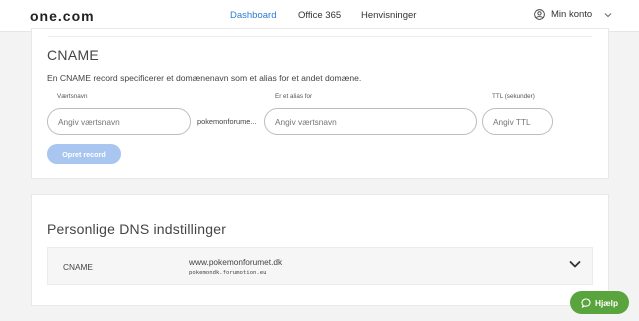 The height and width of the screenshot is (321, 639). What do you see at coordinates (84, 154) in the screenshot?
I see `create-record-button: Opret record` at bounding box center [84, 154].